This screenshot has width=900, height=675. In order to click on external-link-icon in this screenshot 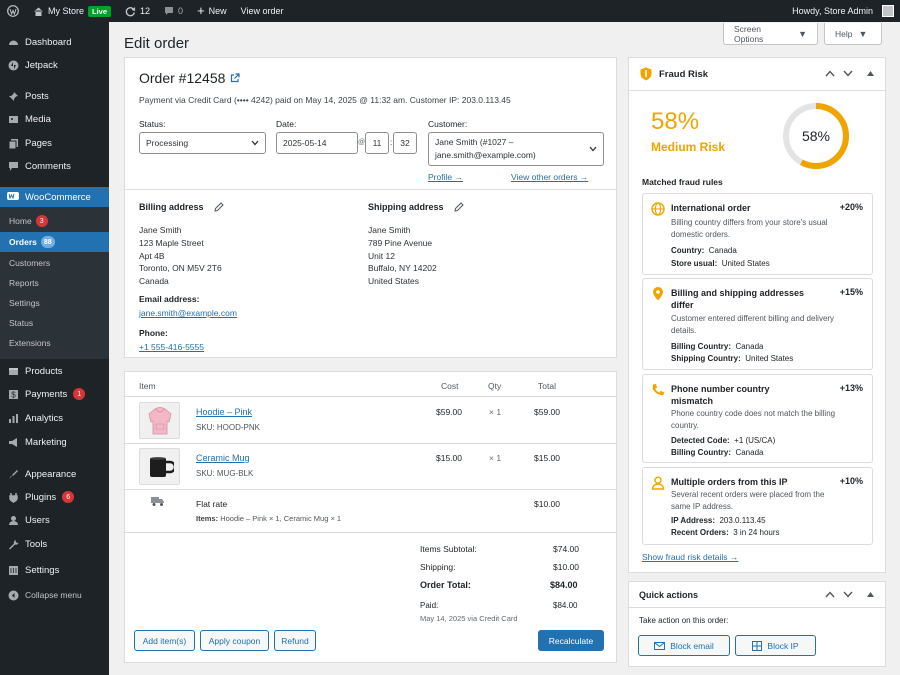, I will do `click(235, 78)`.